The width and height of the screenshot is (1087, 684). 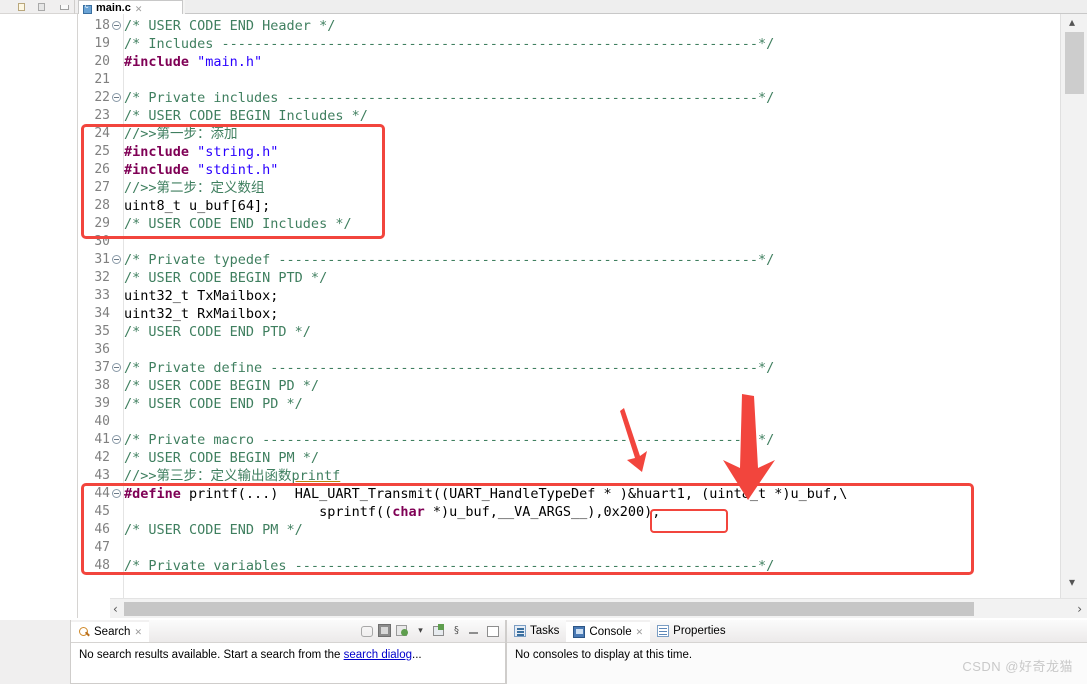 I want to click on new-search-icon, so click(x=438, y=630).